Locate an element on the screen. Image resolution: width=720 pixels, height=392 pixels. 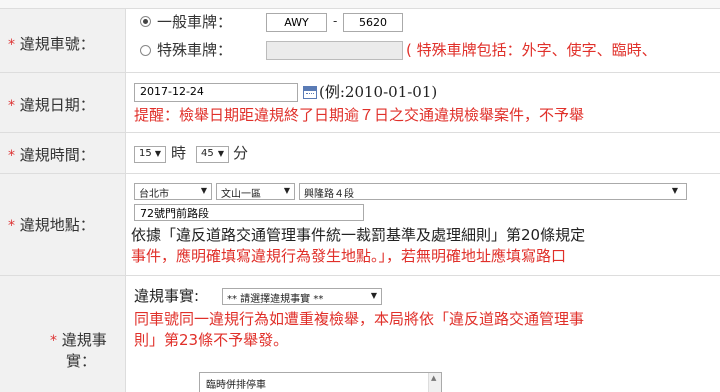
calendar-icon is located at coordinates (310, 92).